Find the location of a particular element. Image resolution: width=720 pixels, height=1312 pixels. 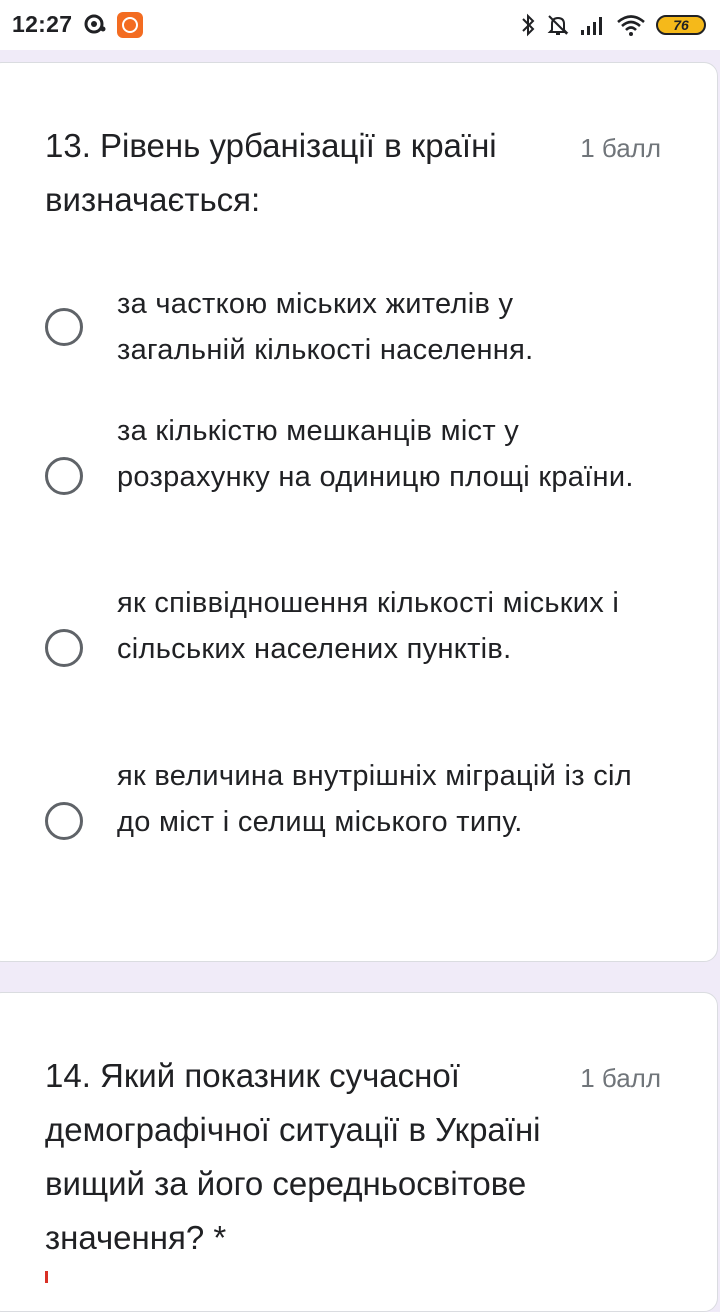

status-icons: 76 is located at coordinates (613, 25).